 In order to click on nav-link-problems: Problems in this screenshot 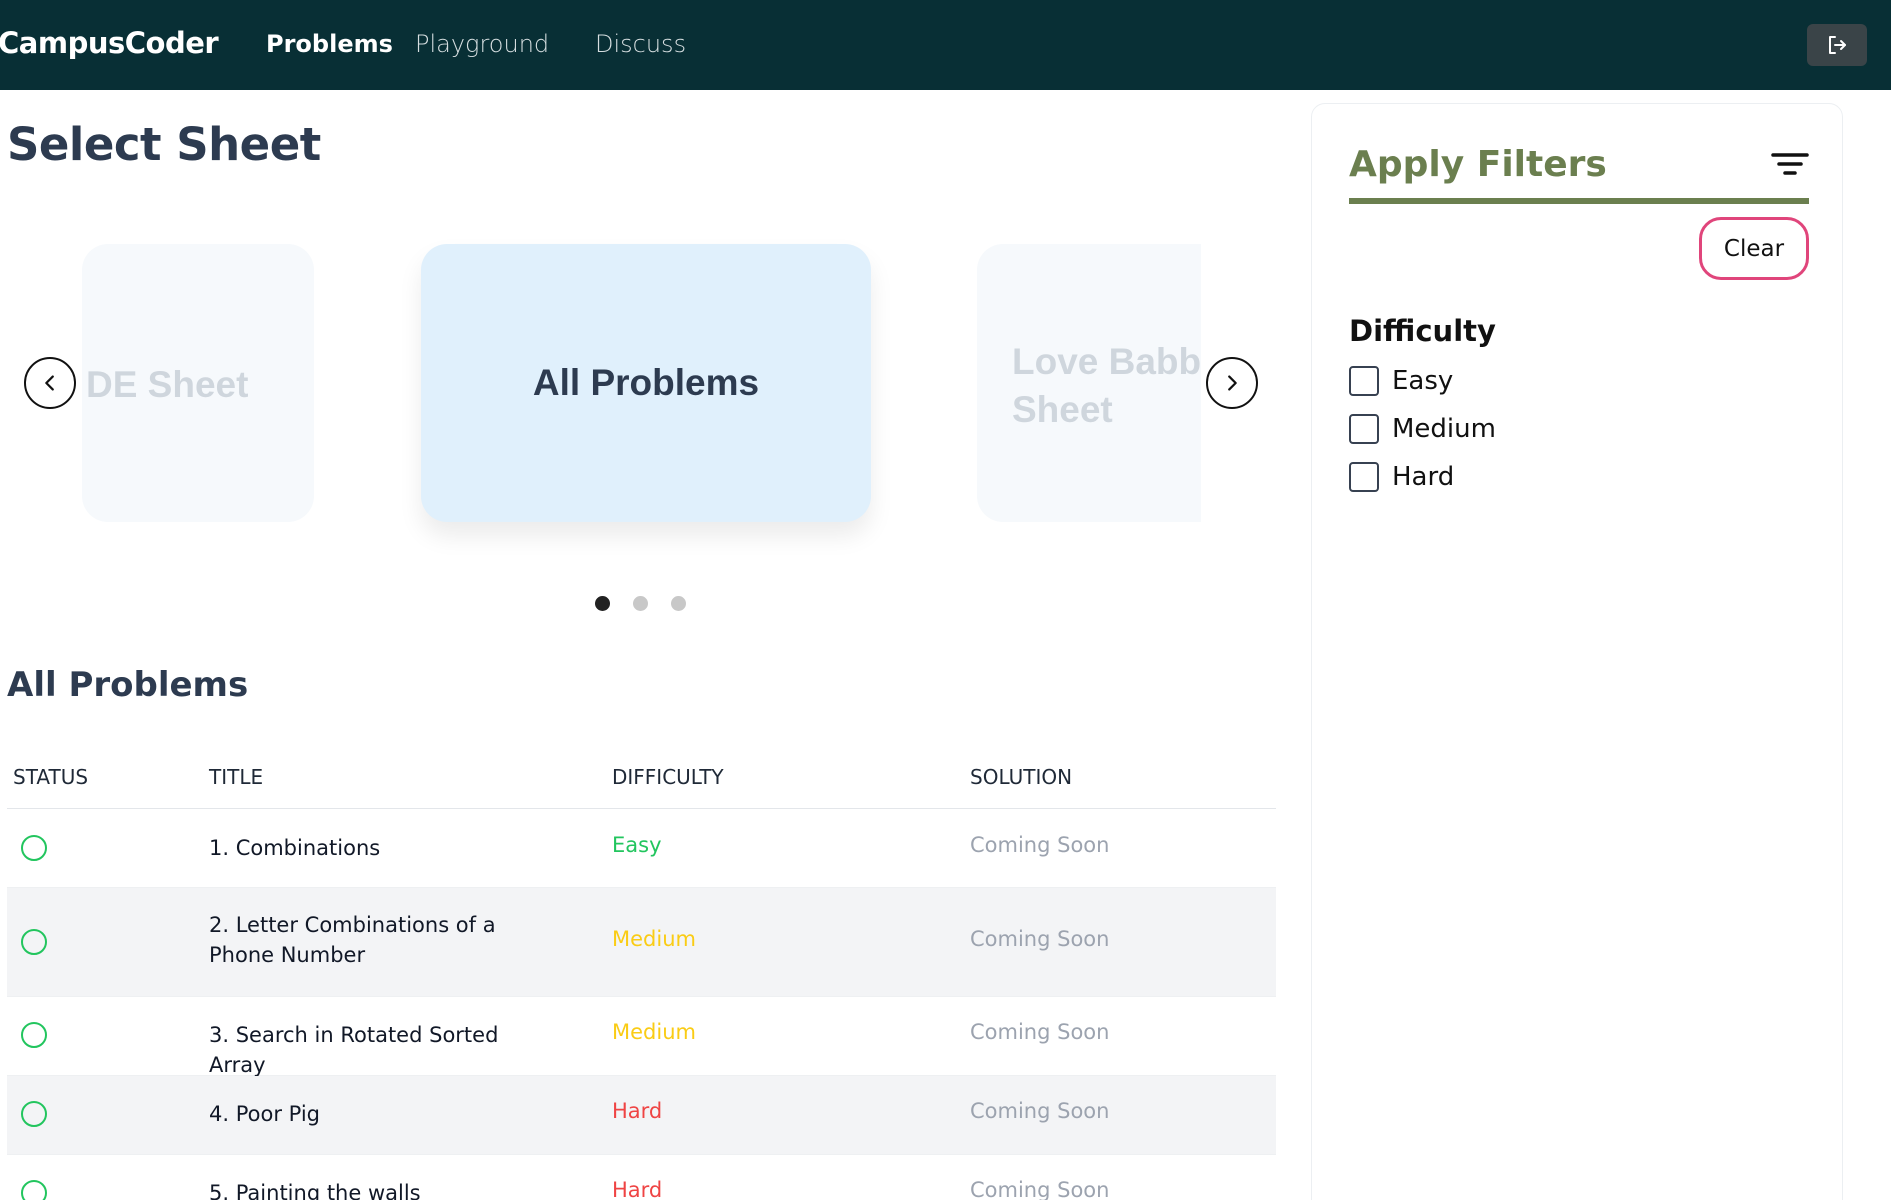, I will do `click(329, 44)`.